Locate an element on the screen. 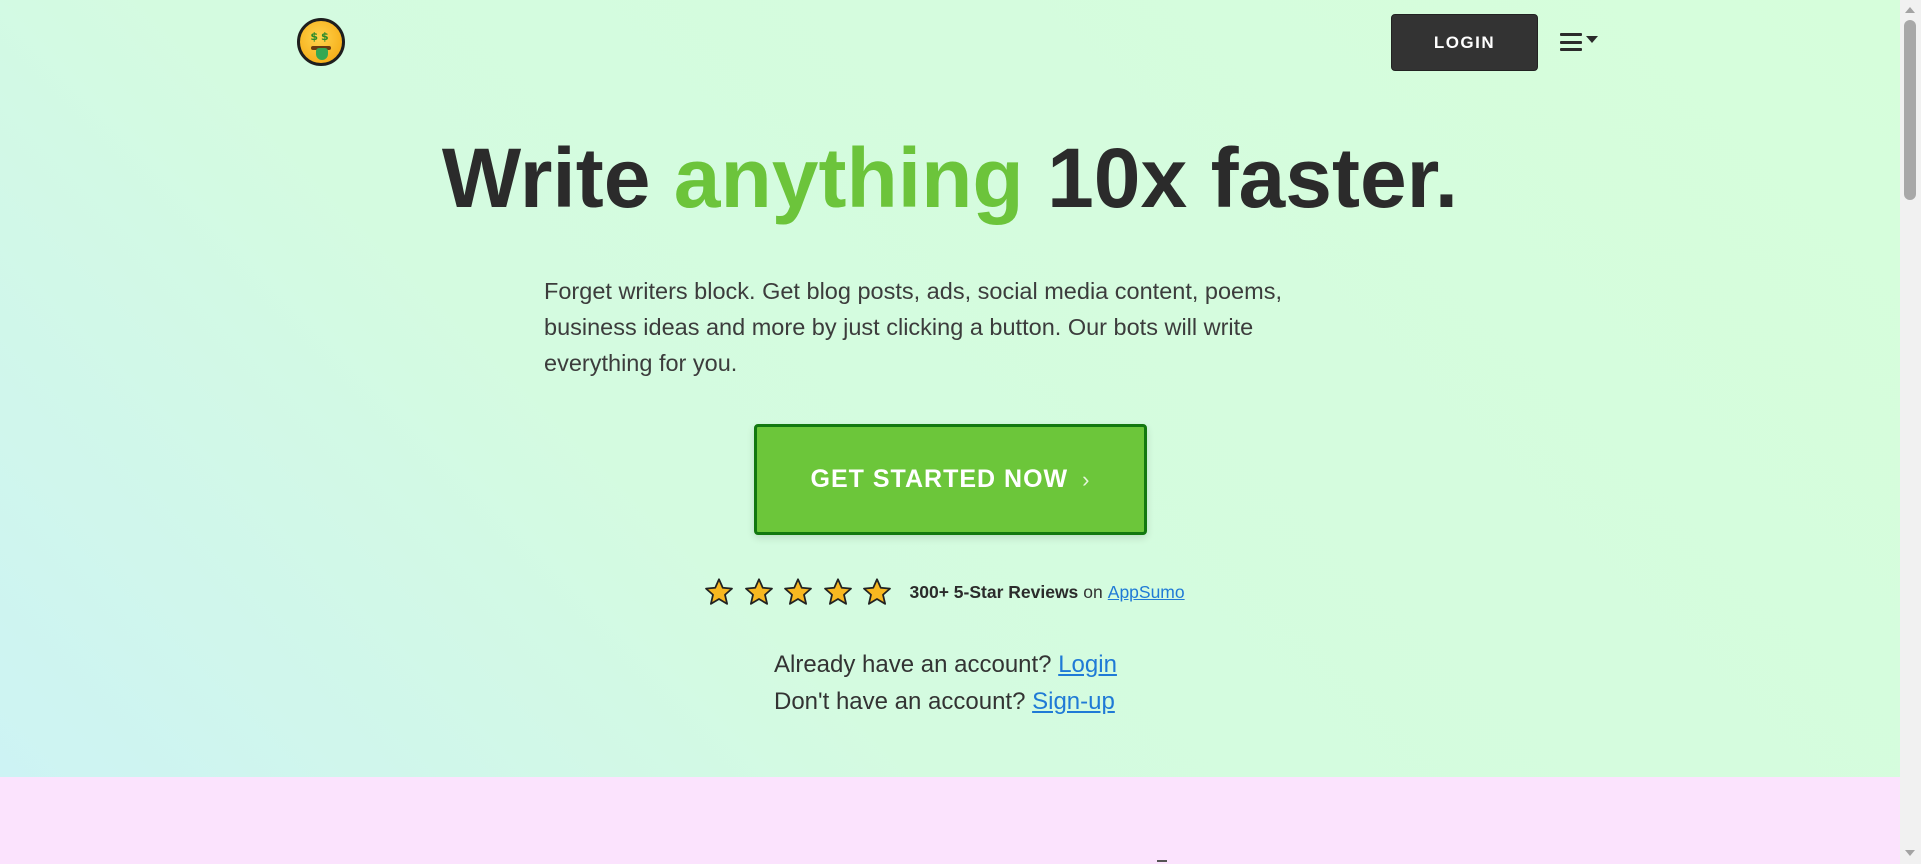  next-section is located at coordinates (950, 820).